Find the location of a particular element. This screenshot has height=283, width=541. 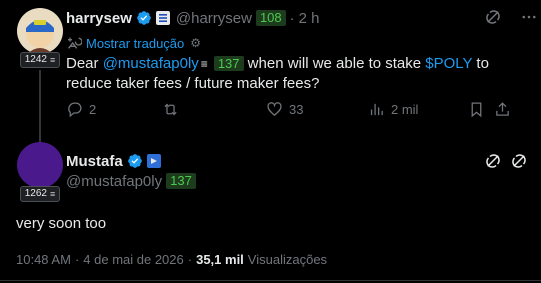

views-total: 35,1 mil is located at coordinates (220, 259).